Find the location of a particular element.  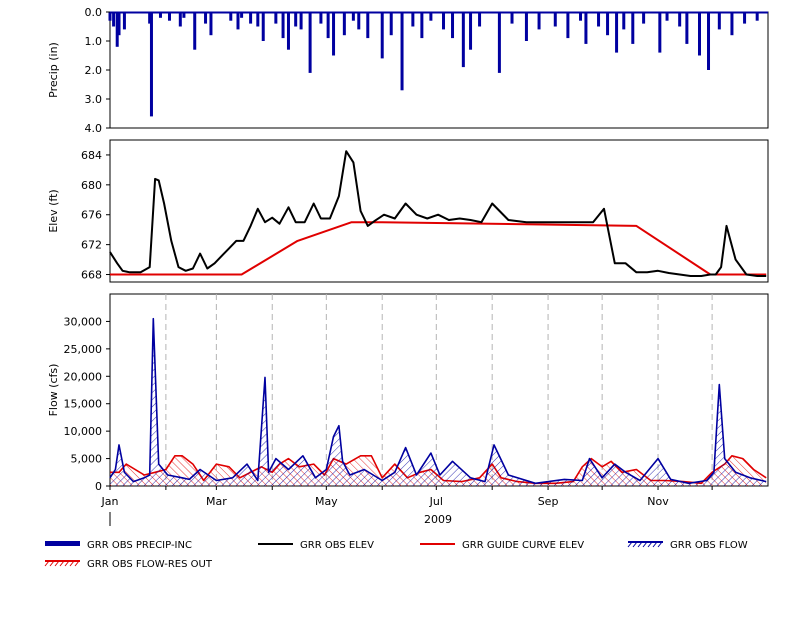

legend-item: GRR GUIDE CURVE ELEV is located at coordinates (502, 545).